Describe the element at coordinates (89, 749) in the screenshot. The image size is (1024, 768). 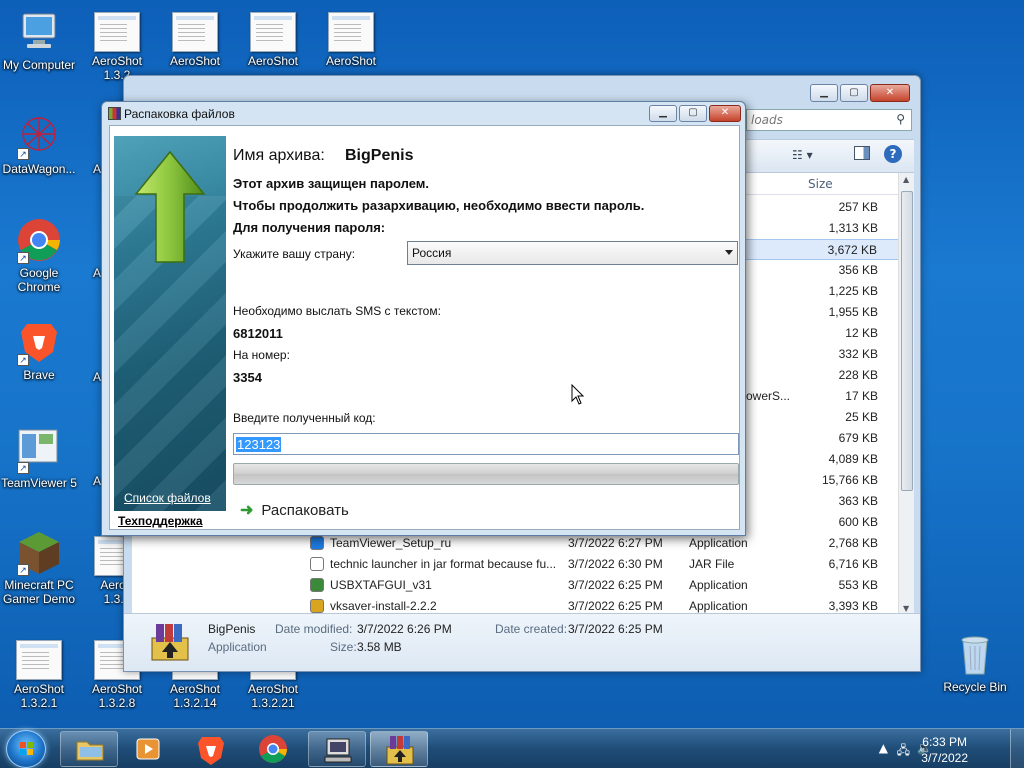
I see `taskbar-explorer-button` at that location.